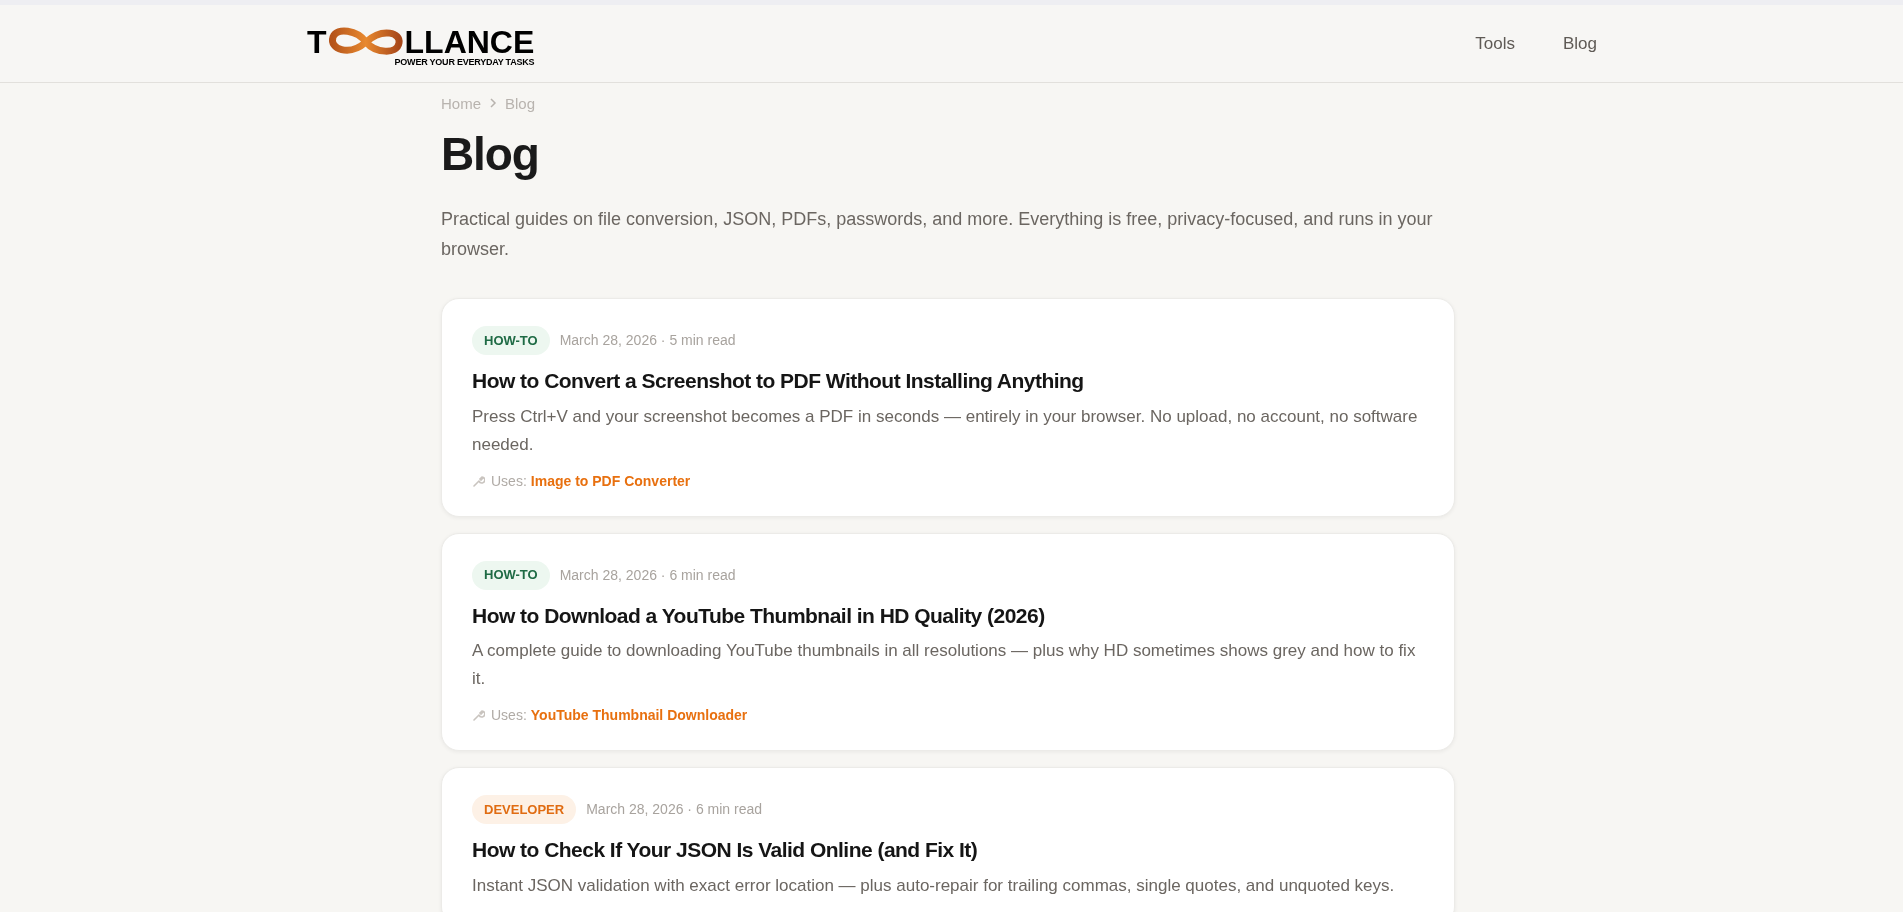  Describe the element at coordinates (934, 885) in the screenshot. I see `post-summary: Instant JSON validation with exact error location — plus auto-repair for trailing commas, single quotes, and unquoted keys.` at that location.